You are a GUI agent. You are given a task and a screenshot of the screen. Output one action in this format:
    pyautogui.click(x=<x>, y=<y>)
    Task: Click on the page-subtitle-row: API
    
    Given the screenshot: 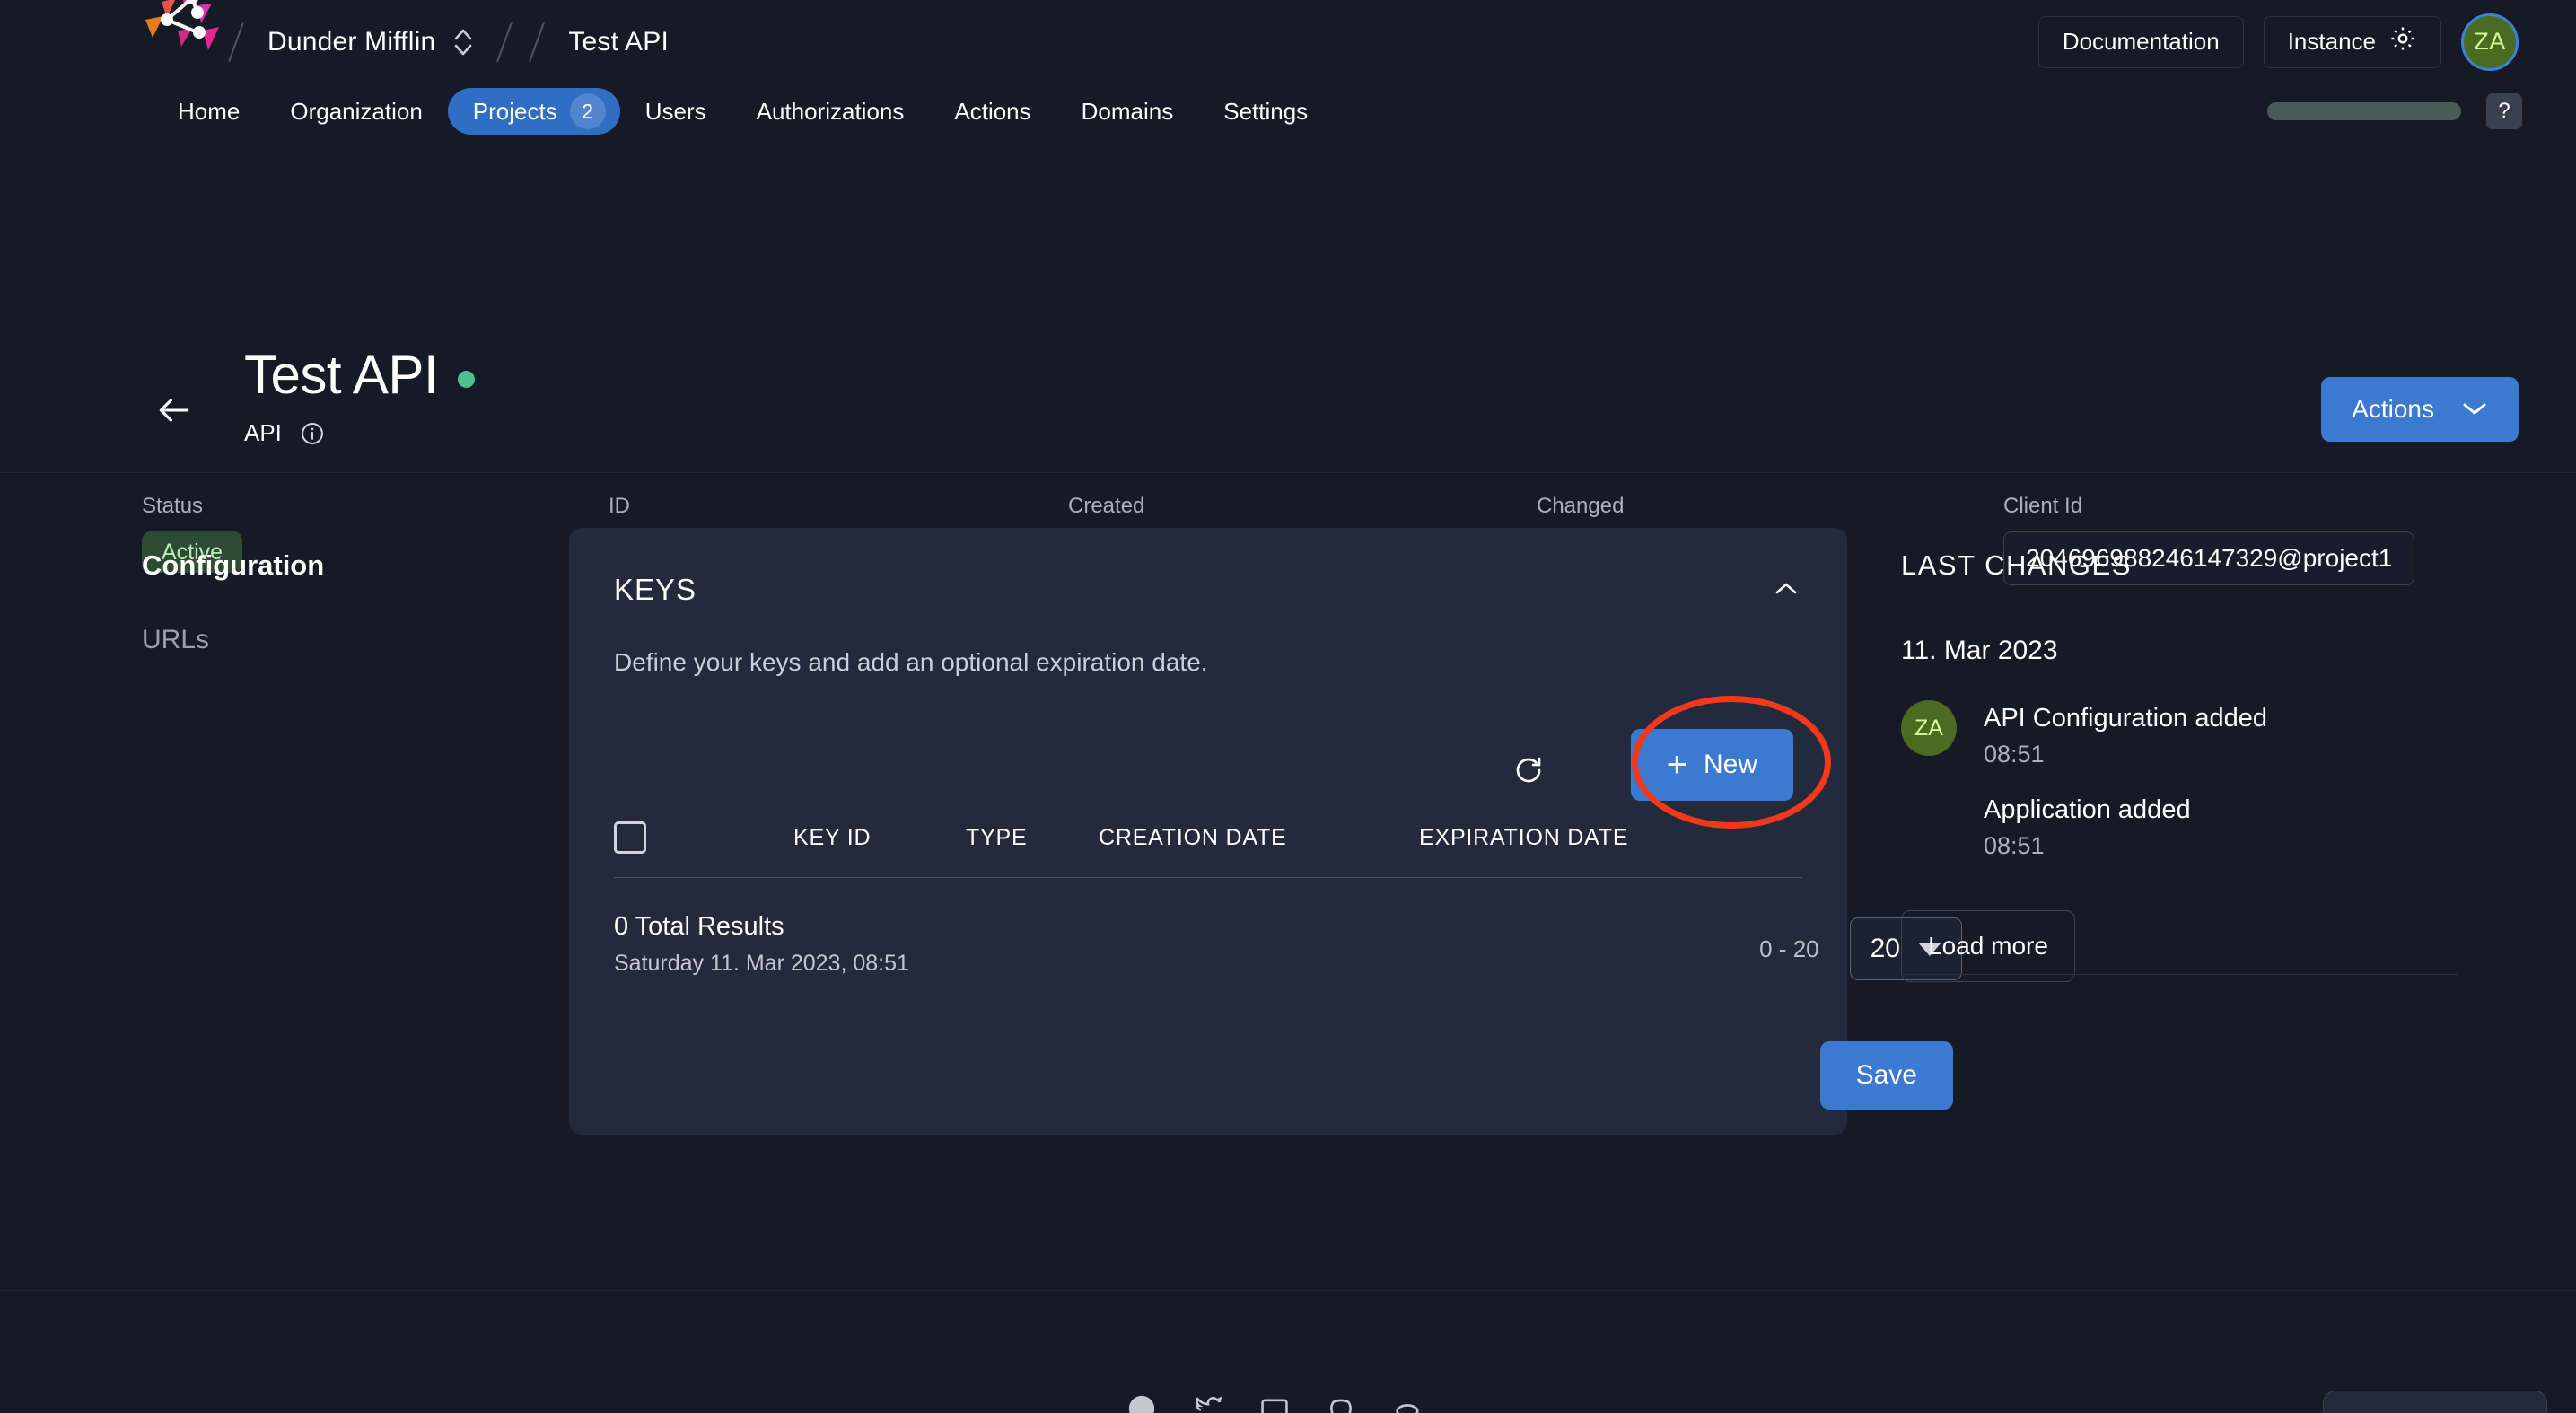 What is the action you would take?
    pyautogui.click(x=284, y=433)
    